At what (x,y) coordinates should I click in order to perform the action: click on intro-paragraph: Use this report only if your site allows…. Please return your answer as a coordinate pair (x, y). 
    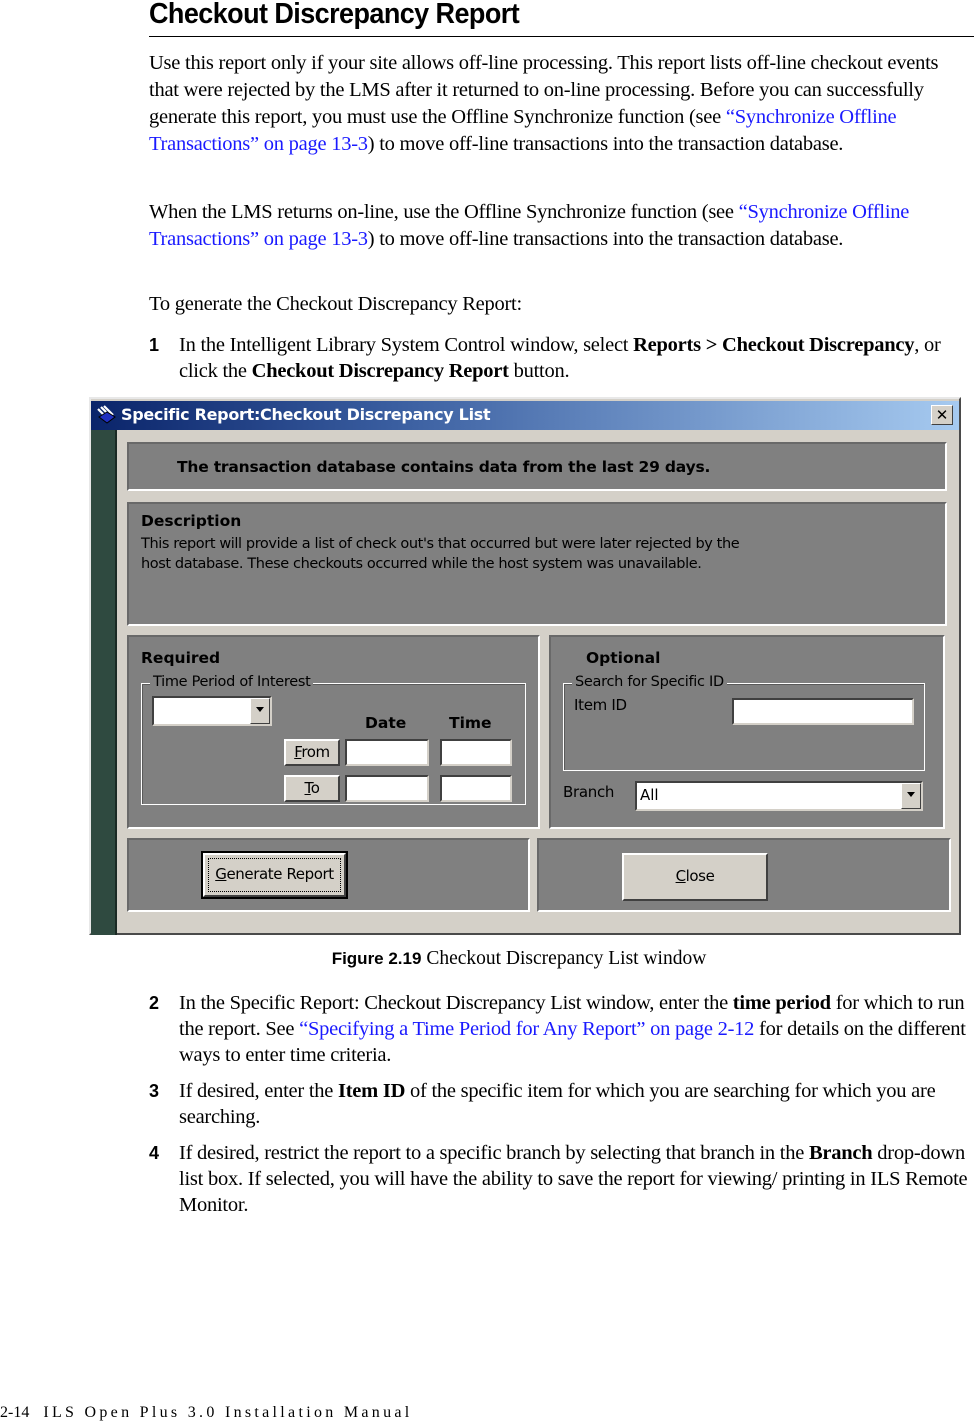
    Looking at the image, I should click on (559, 104).